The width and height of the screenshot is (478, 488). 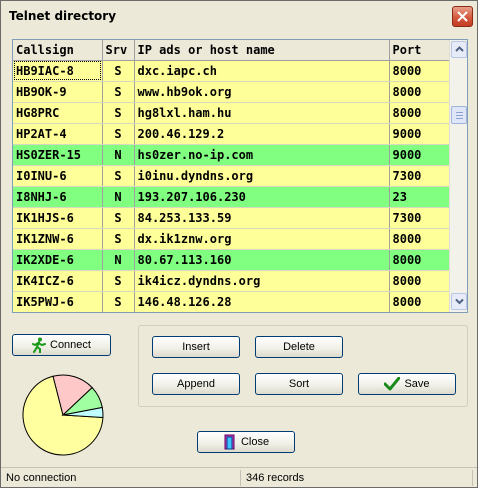 I want to click on table-row: HB9OK-9 Swww.hb9ok.org 8000, so click(x=231, y=92).